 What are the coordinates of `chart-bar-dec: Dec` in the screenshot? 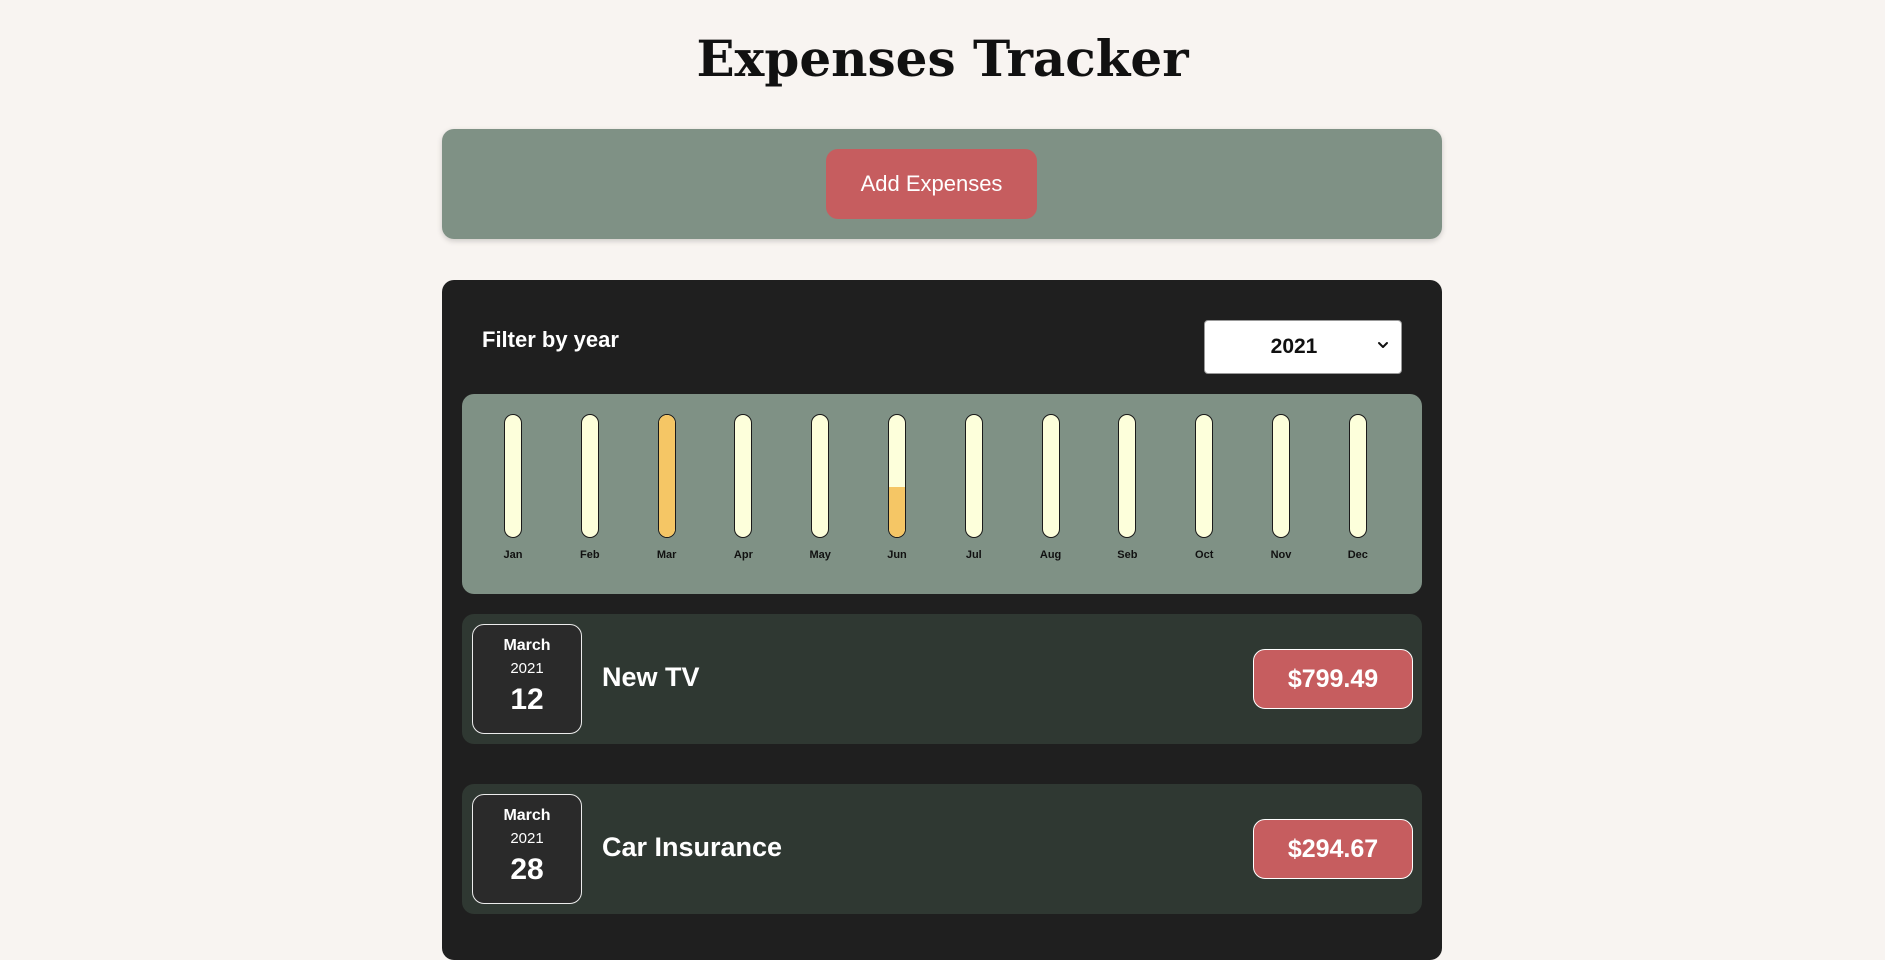 It's located at (1358, 499).